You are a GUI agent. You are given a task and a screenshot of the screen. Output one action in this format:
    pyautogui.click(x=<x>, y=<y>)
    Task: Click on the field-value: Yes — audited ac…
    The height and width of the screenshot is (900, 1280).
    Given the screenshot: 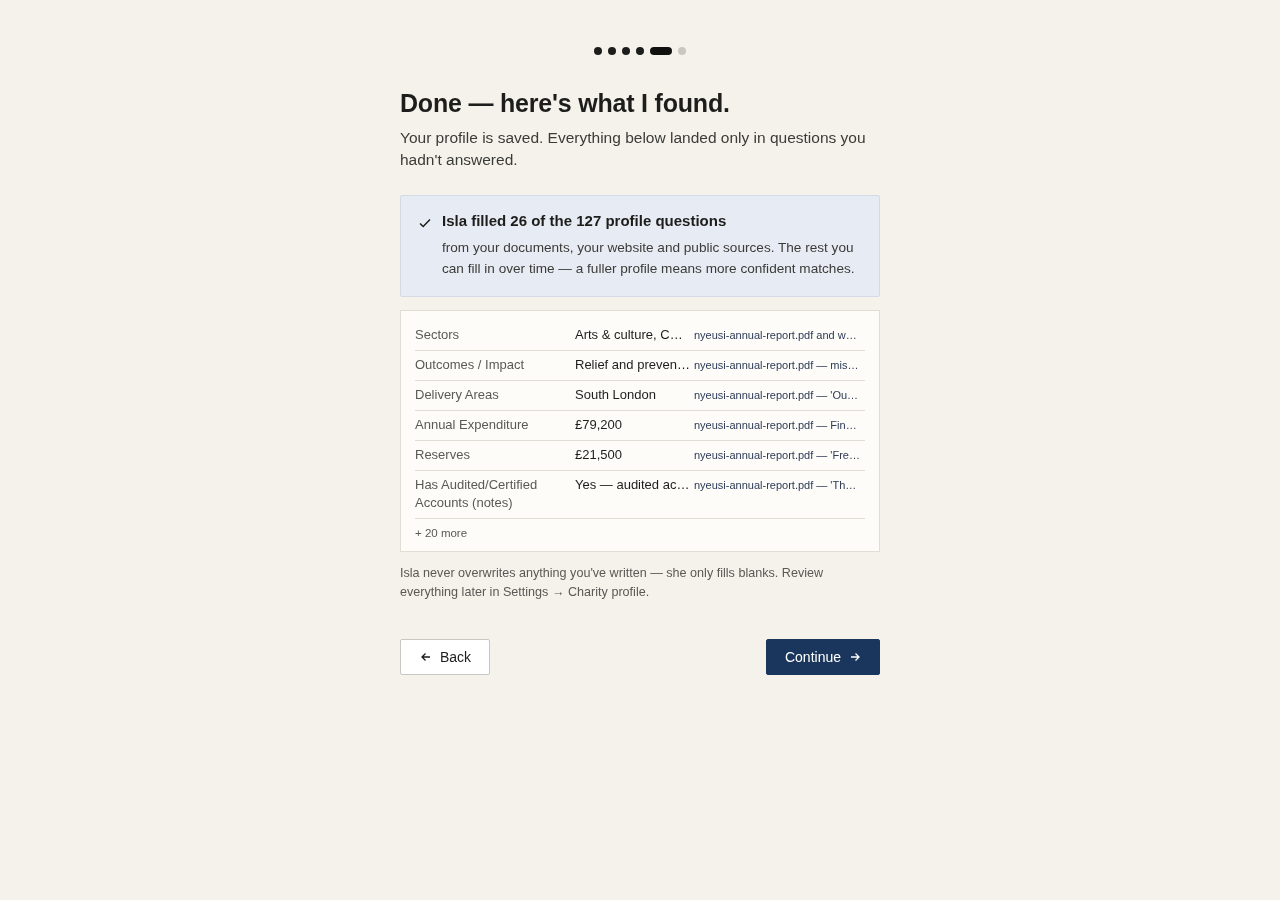 What is the action you would take?
    pyautogui.click(x=633, y=485)
    